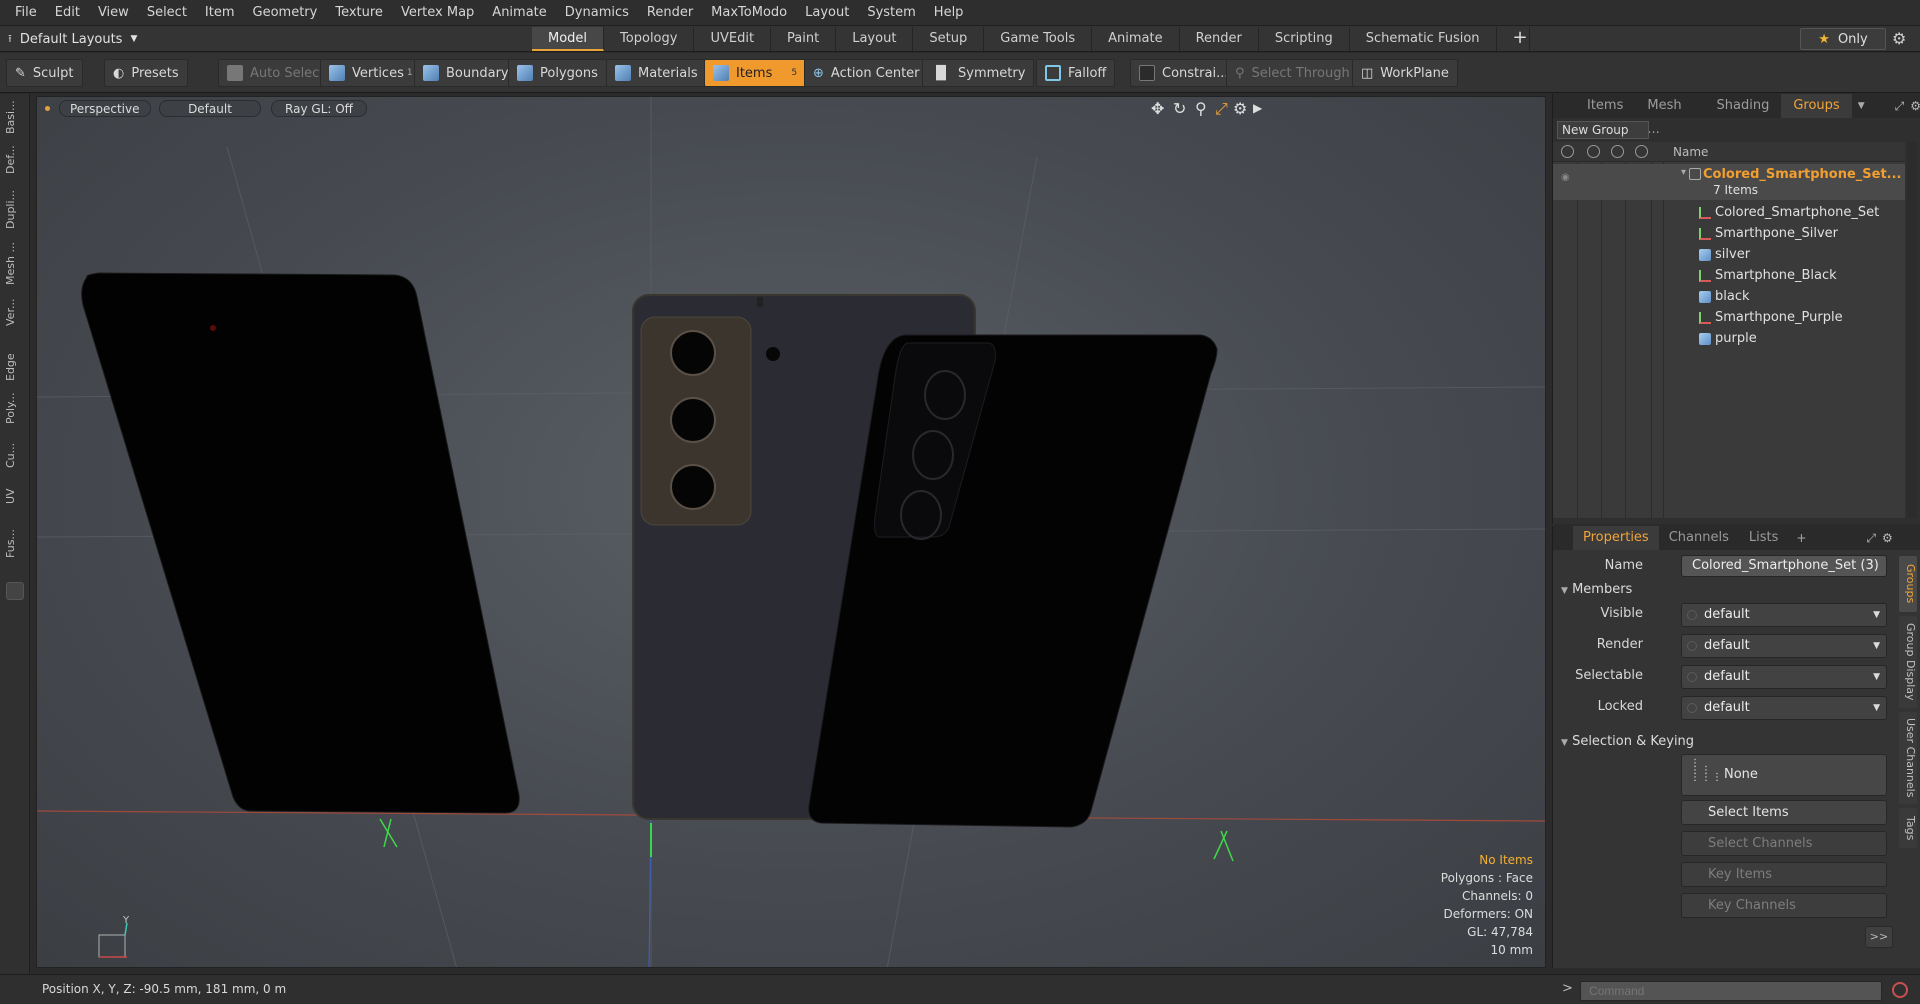 The height and width of the screenshot is (1004, 1920). I want to click on select-through-button: ⚲ Select Through, so click(1292, 73).